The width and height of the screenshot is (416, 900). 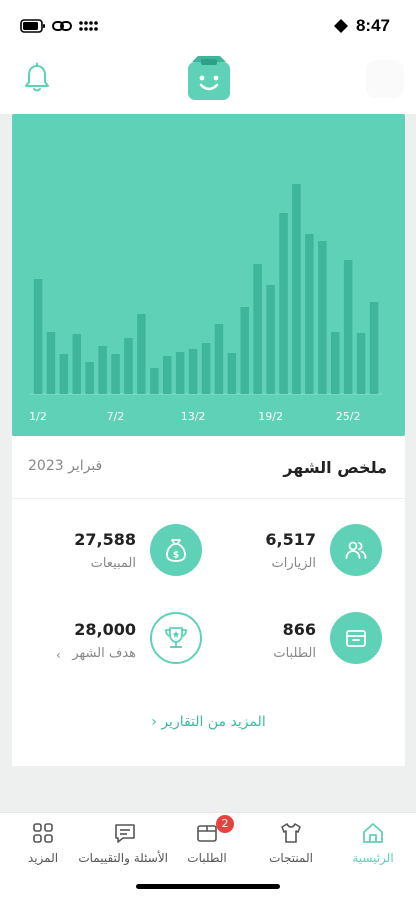 What do you see at coordinates (374, 348) in the screenshot?
I see `chart-bar-27/2` at bounding box center [374, 348].